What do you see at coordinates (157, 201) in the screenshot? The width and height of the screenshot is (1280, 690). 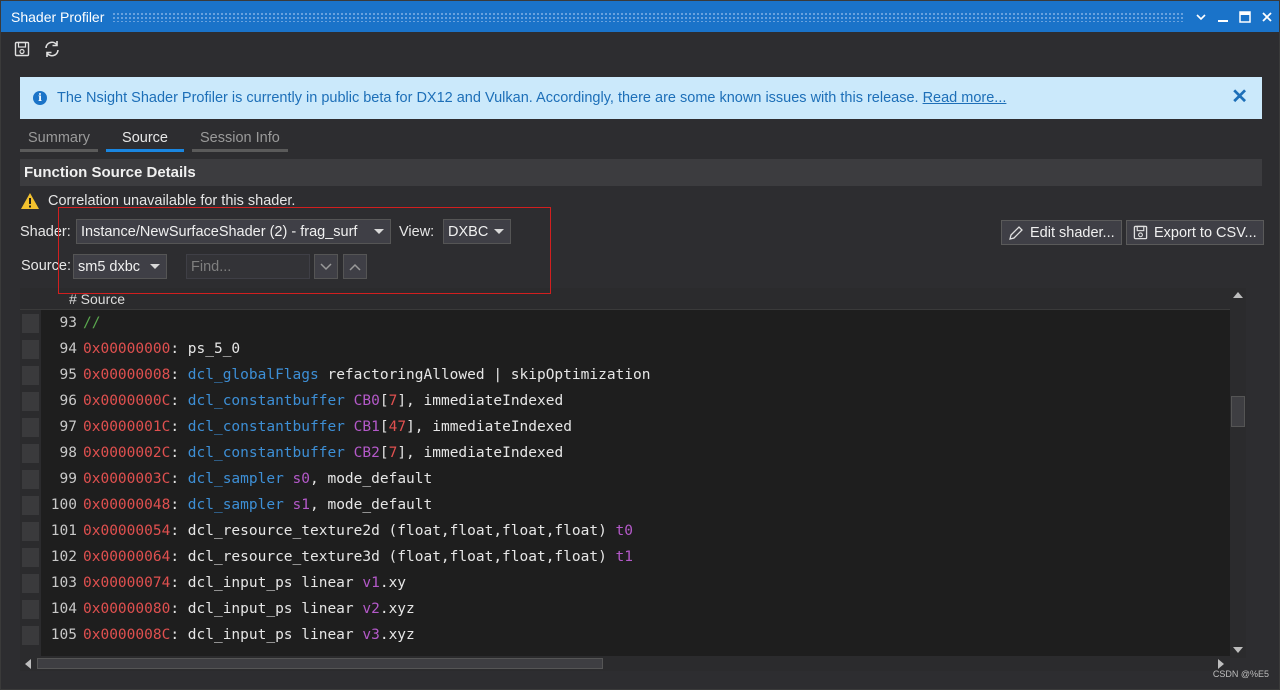 I see `warning-row: Correlation unavailable for this shader.` at bounding box center [157, 201].